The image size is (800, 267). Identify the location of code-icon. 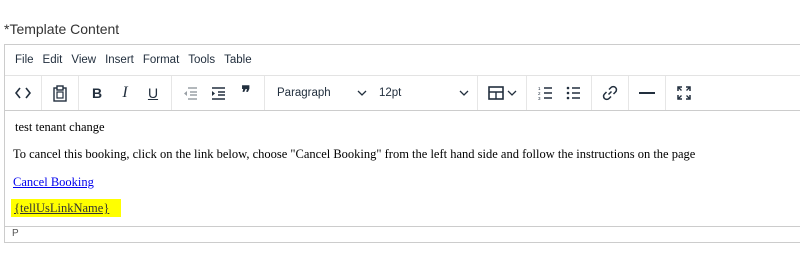
(23, 93).